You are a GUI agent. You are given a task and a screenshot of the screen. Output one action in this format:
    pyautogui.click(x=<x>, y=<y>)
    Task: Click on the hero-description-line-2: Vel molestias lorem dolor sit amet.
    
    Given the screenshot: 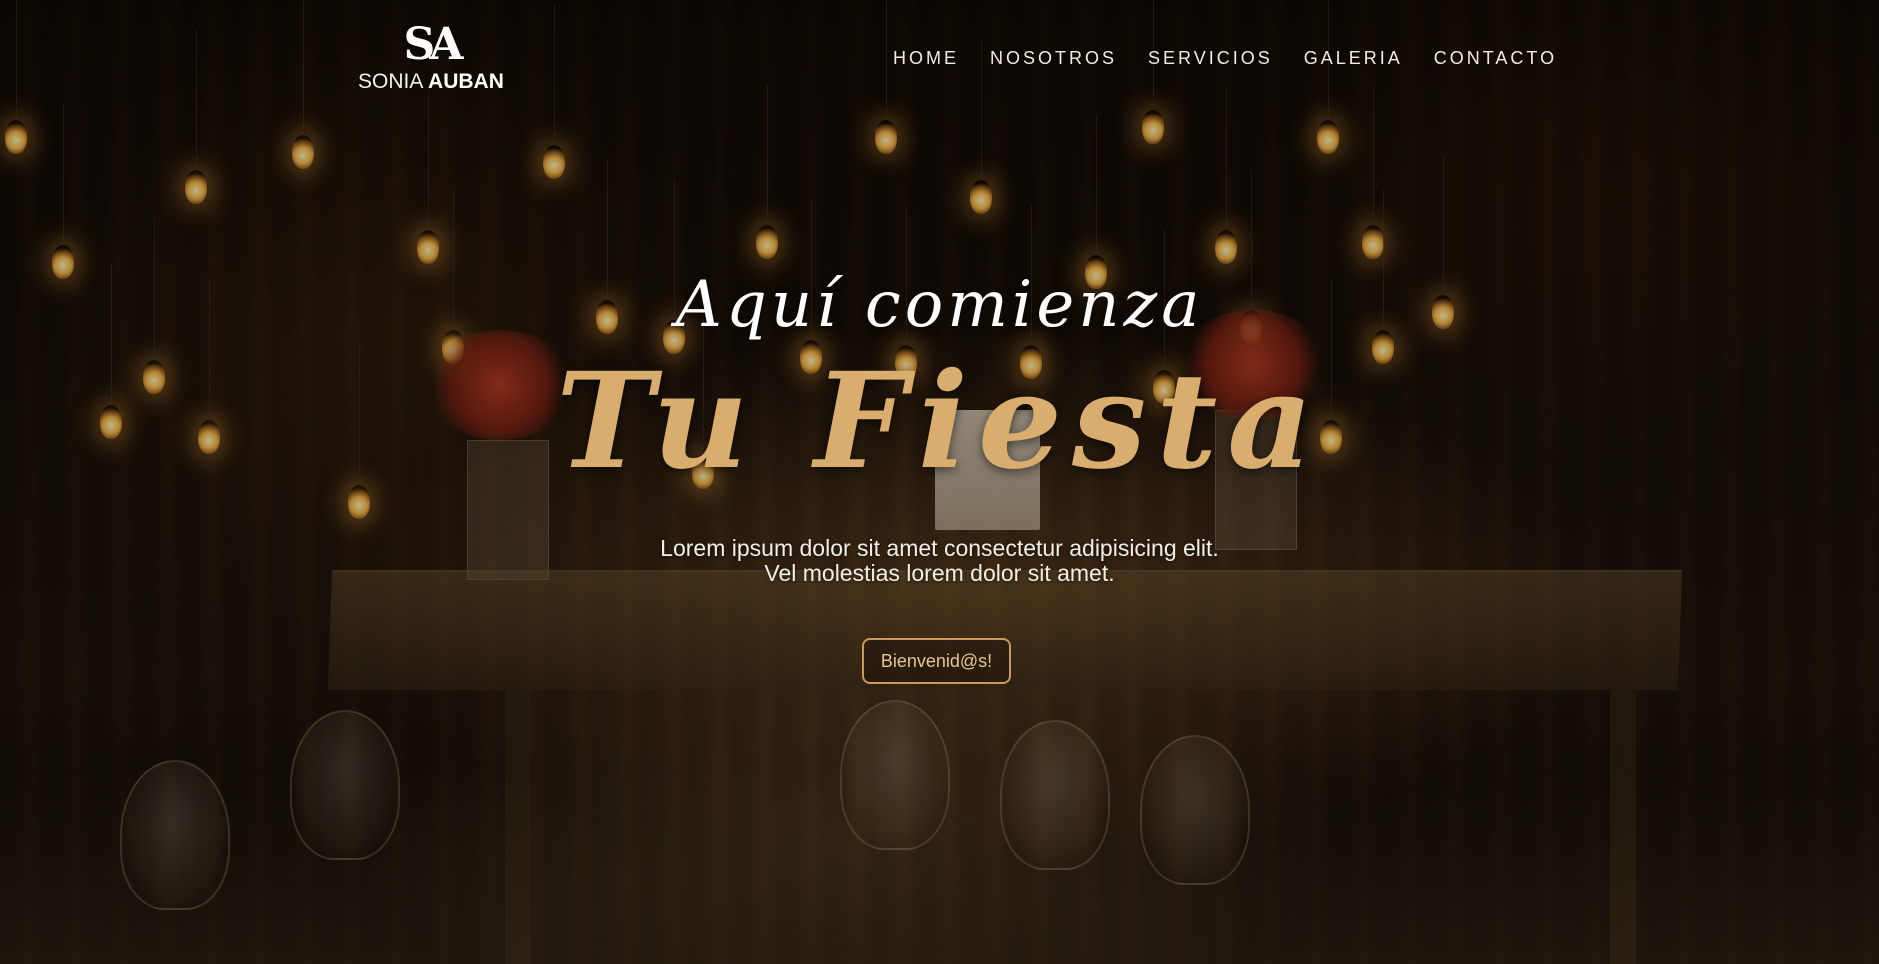 What is the action you would take?
    pyautogui.click(x=939, y=573)
    